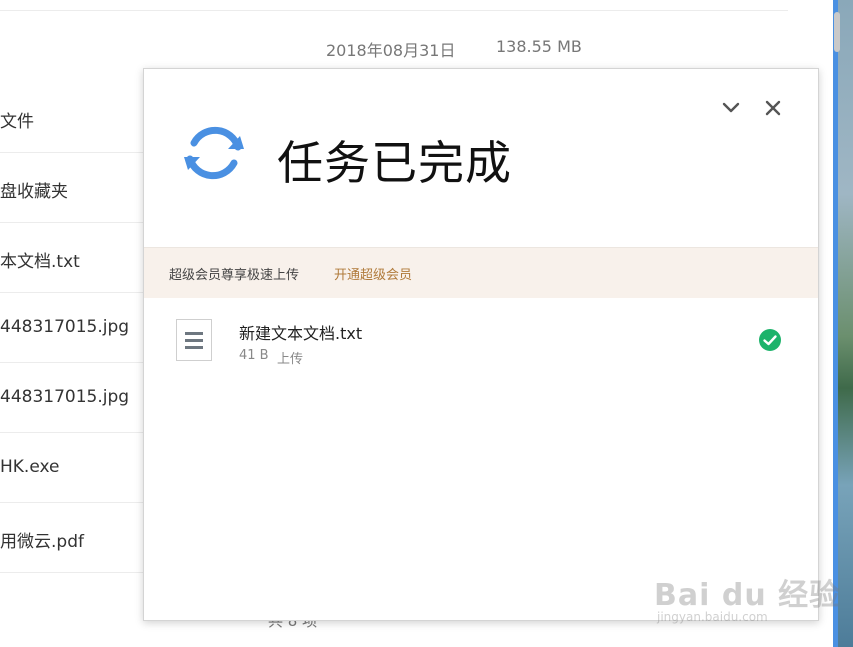 The width and height of the screenshot is (853, 647). I want to click on upgrade-vip-link: 开通超级会员, so click(373, 273).